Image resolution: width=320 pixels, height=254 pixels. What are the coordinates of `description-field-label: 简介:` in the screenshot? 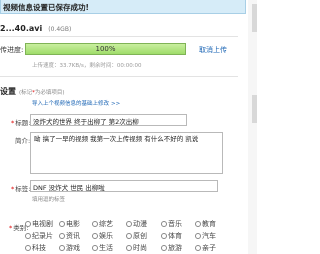 It's located at (23, 141).